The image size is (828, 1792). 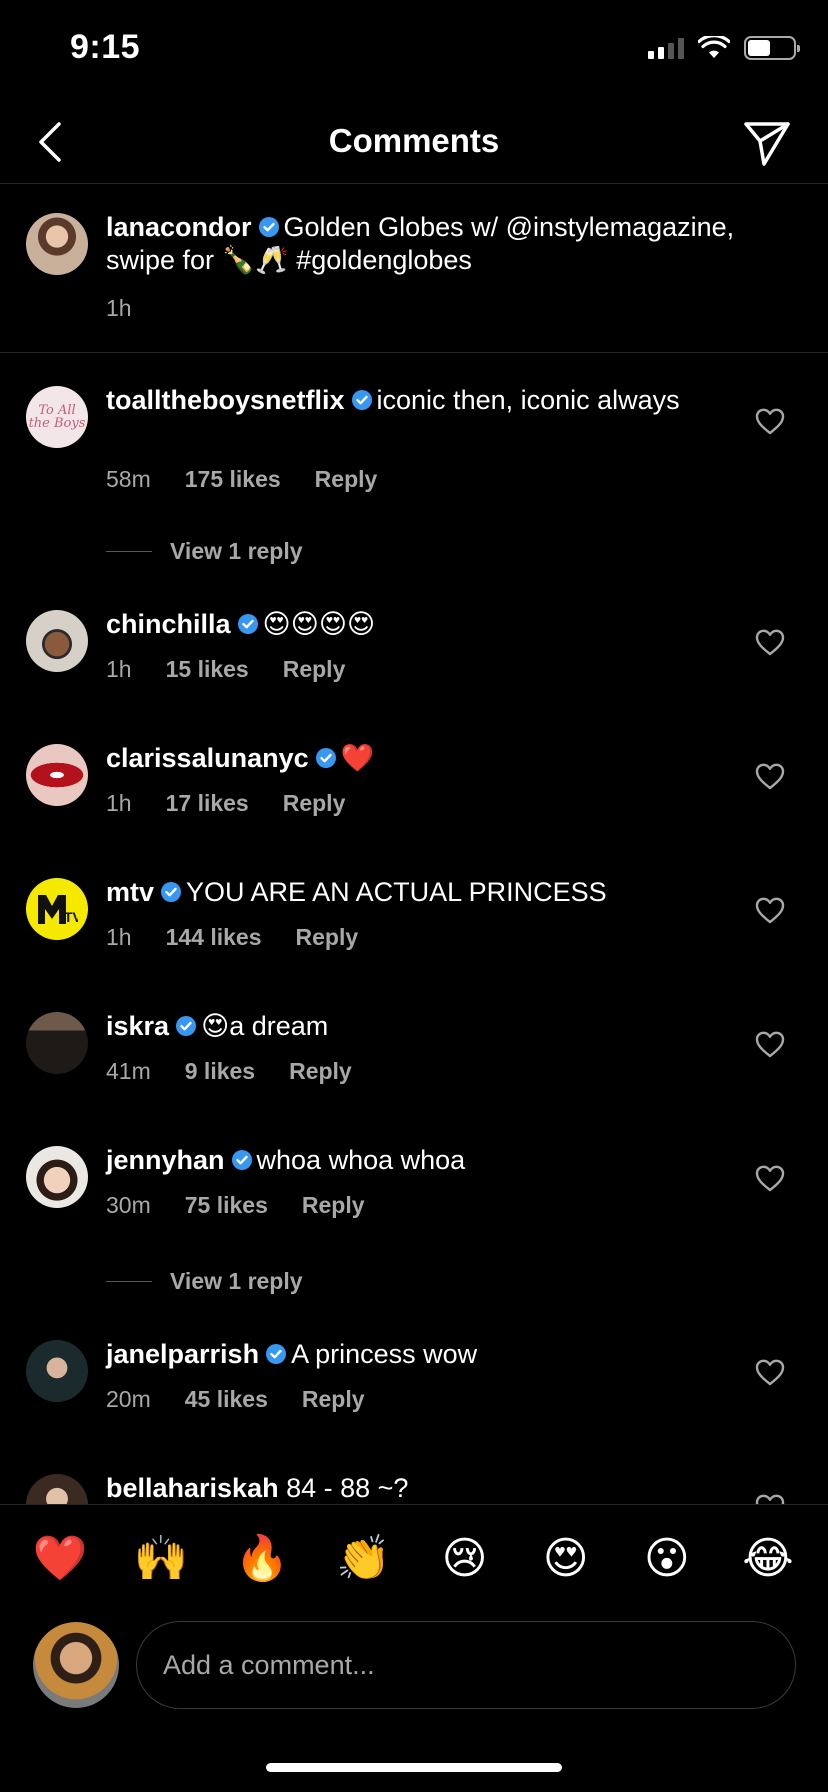 What do you see at coordinates (236, 1281) in the screenshot?
I see `view-replies-label: View 1 reply` at bounding box center [236, 1281].